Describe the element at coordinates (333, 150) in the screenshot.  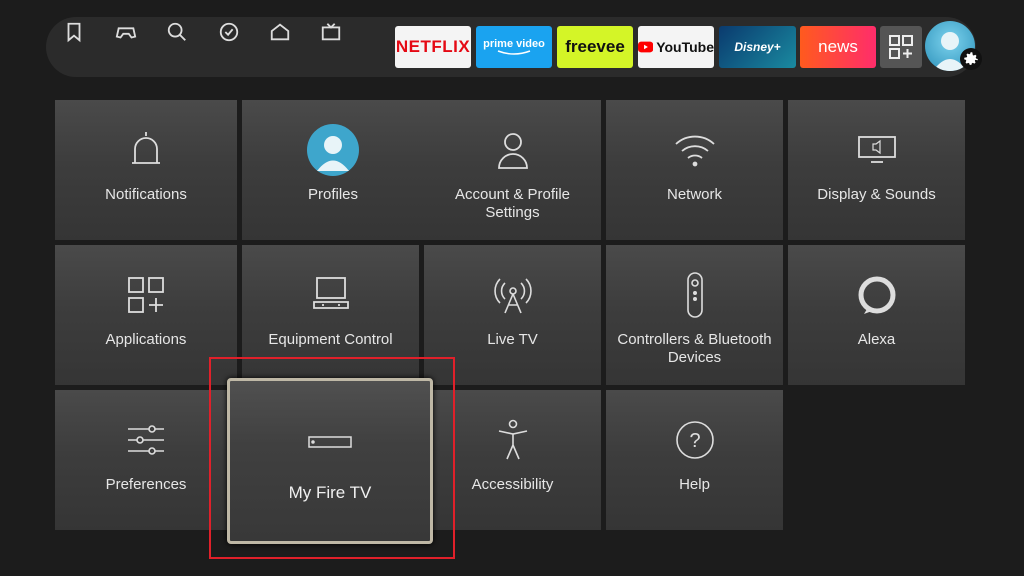
I see `profile-avatar-icon` at that location.